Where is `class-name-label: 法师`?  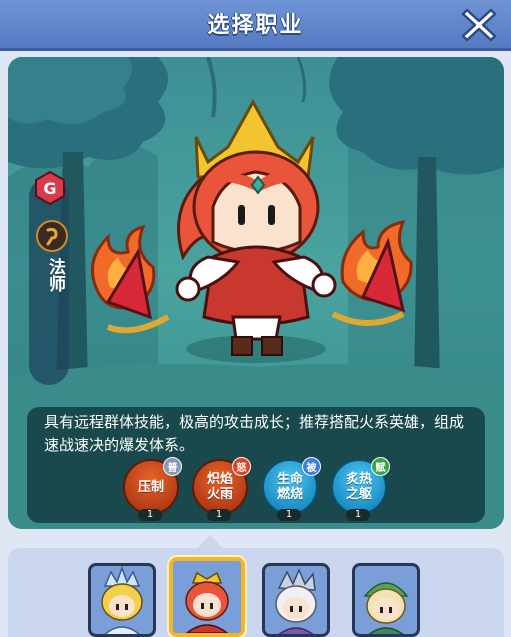
class-name-label: 法师 is located at coordinates (55, 275).